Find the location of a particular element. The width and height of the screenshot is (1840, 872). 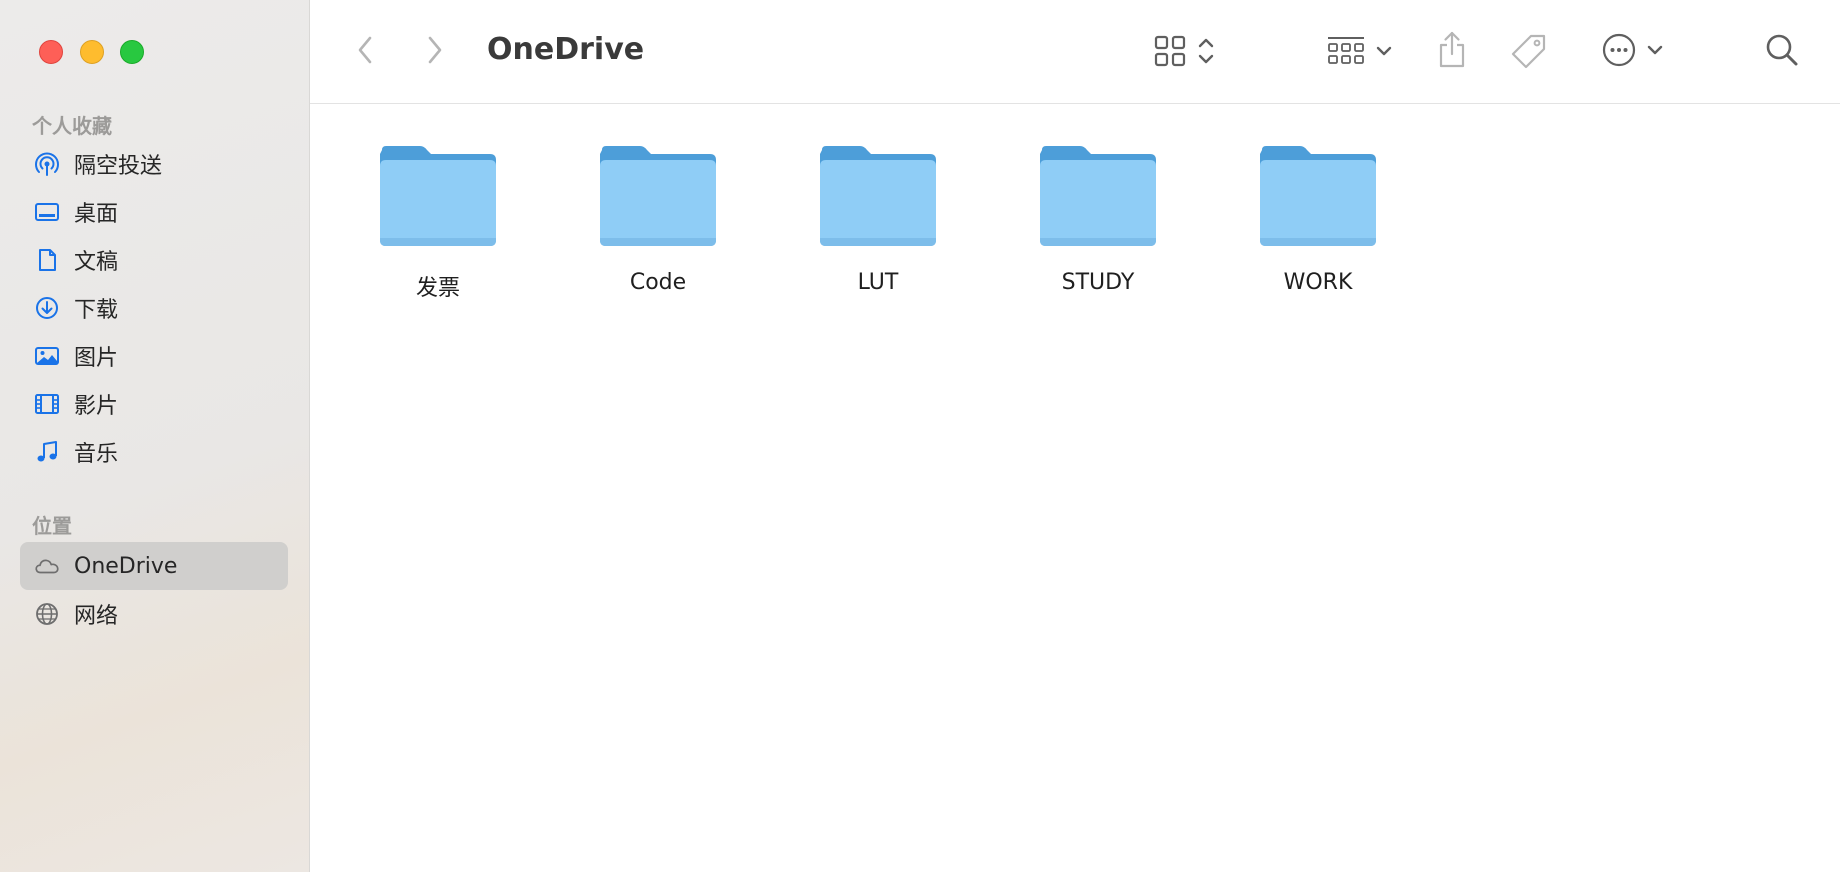

sidebar-item-label: 图片 is located at coordinates (96, 358).